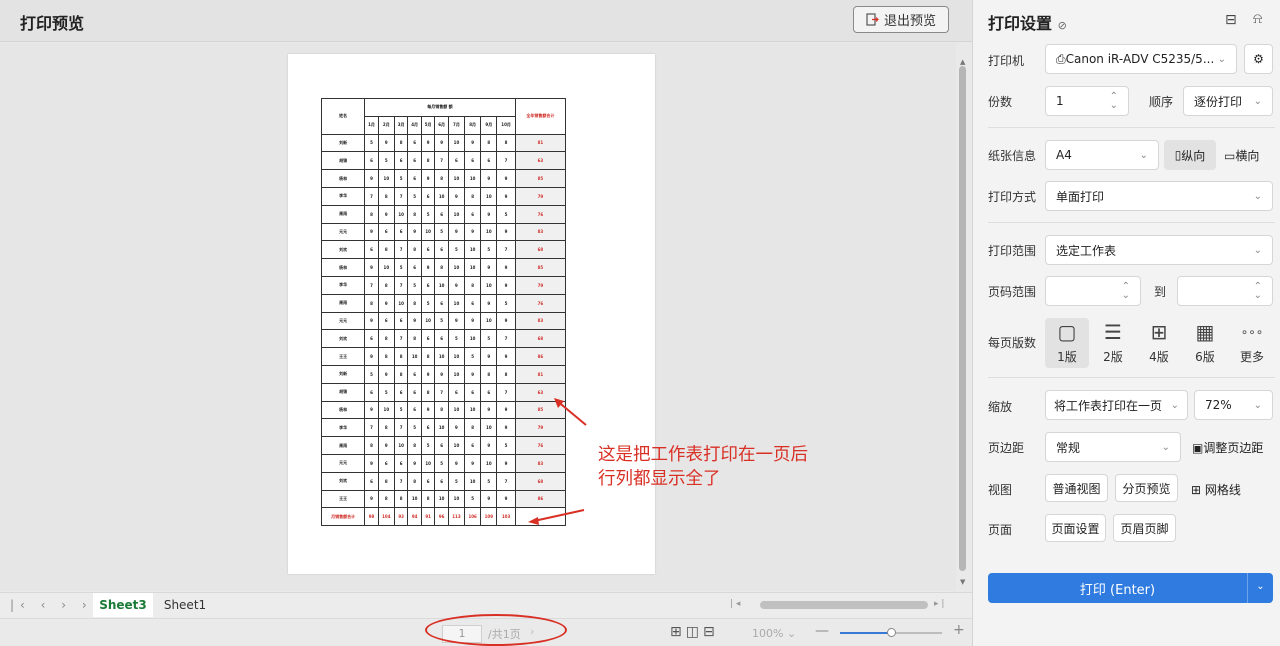 The width and height of the screenshot is (1280, 646). I want to click on sheet-nav-icons: |‹ ‹ › ›|, so click(56, 605).